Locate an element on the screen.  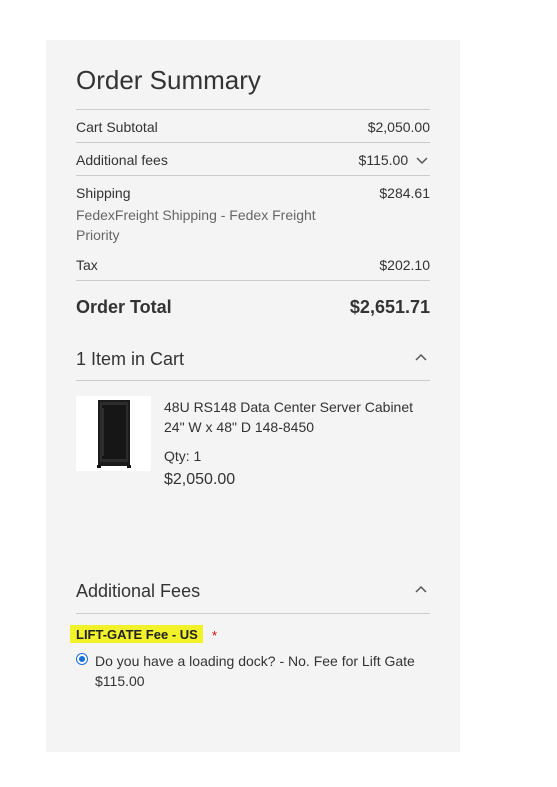
fee-option-price: $115.00 is located at coordinates (120, 681).